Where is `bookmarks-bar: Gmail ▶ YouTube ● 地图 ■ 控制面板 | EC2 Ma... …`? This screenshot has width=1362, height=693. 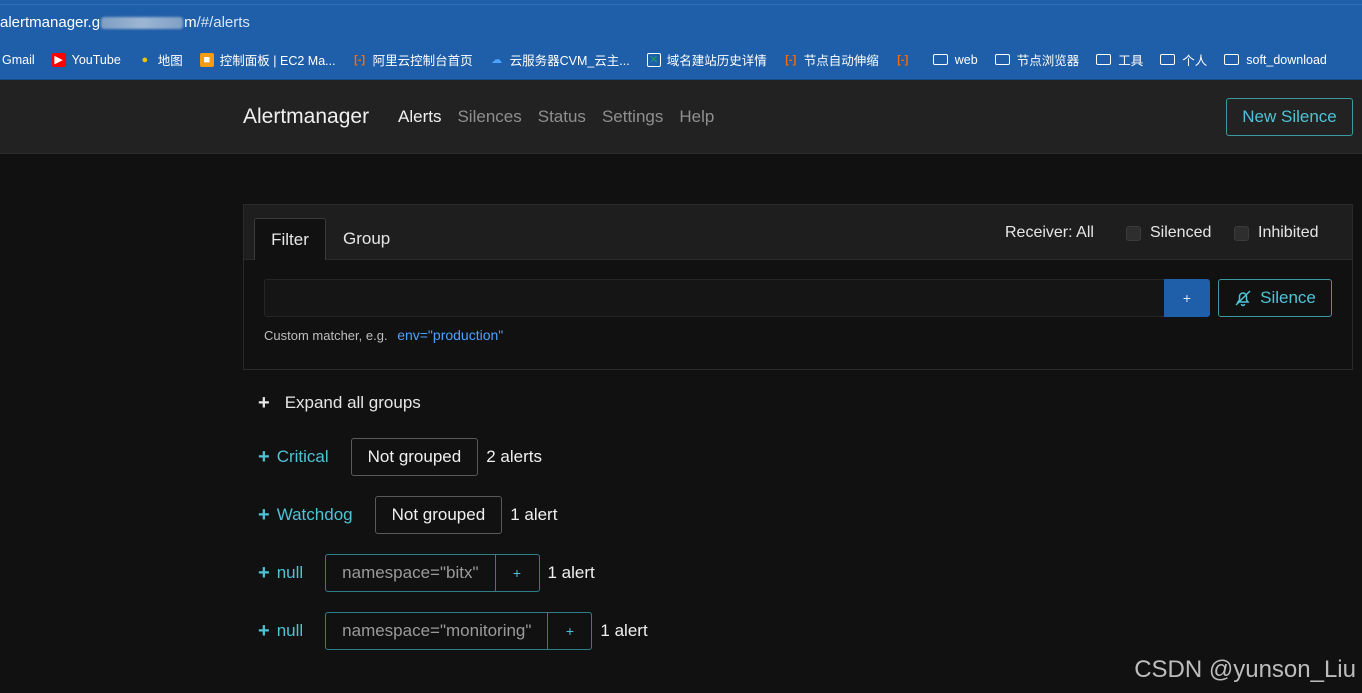 bookmarks-bar: Gmail ▶ YouTube ● 地图 ■ 控制面板 | EC2 Ma... … is located at coordinates (681, 60).